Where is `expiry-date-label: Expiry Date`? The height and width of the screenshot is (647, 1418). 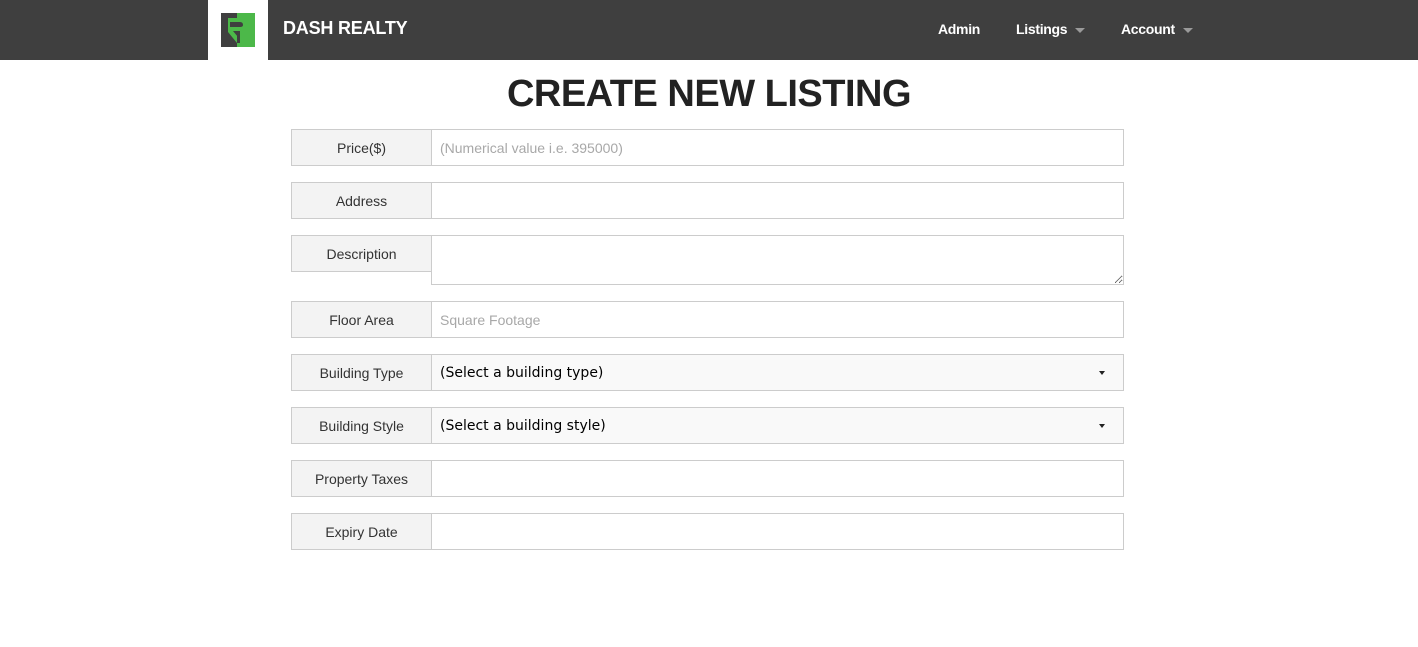 expiry-date-label: Expiry Date is located at coordinates (361, 531).